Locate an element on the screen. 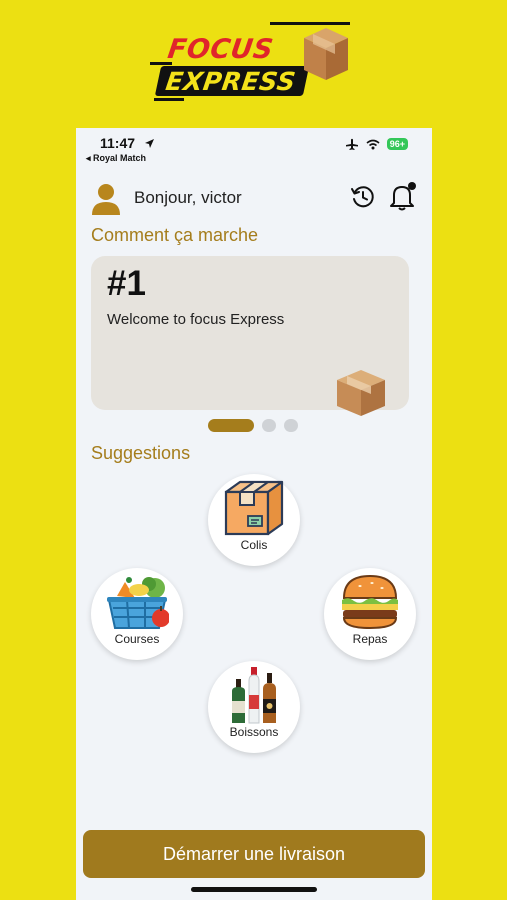 Image resolution: width=507 pixels, height=900 pixels. wifi-icon is located at coordinates (373, 144).